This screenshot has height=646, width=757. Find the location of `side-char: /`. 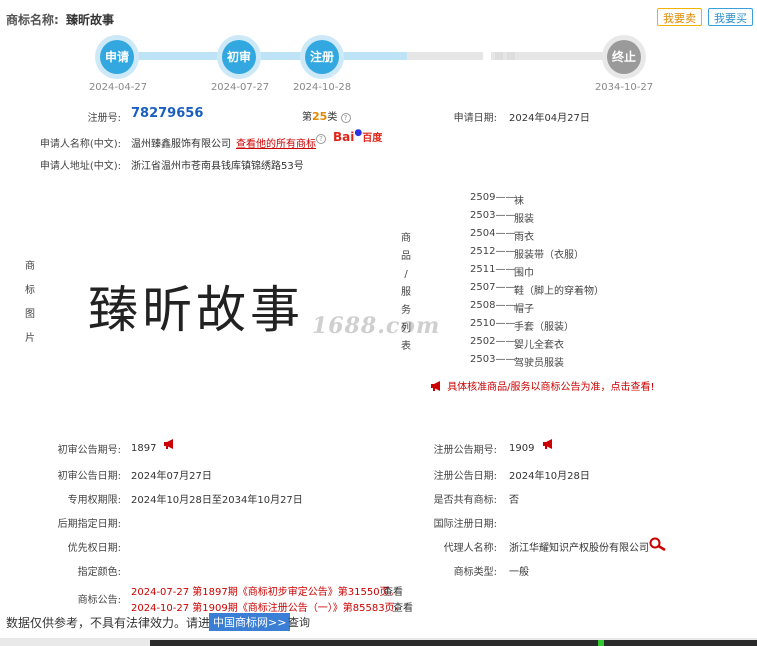

side-char: / is located at coordinates (406, 274).